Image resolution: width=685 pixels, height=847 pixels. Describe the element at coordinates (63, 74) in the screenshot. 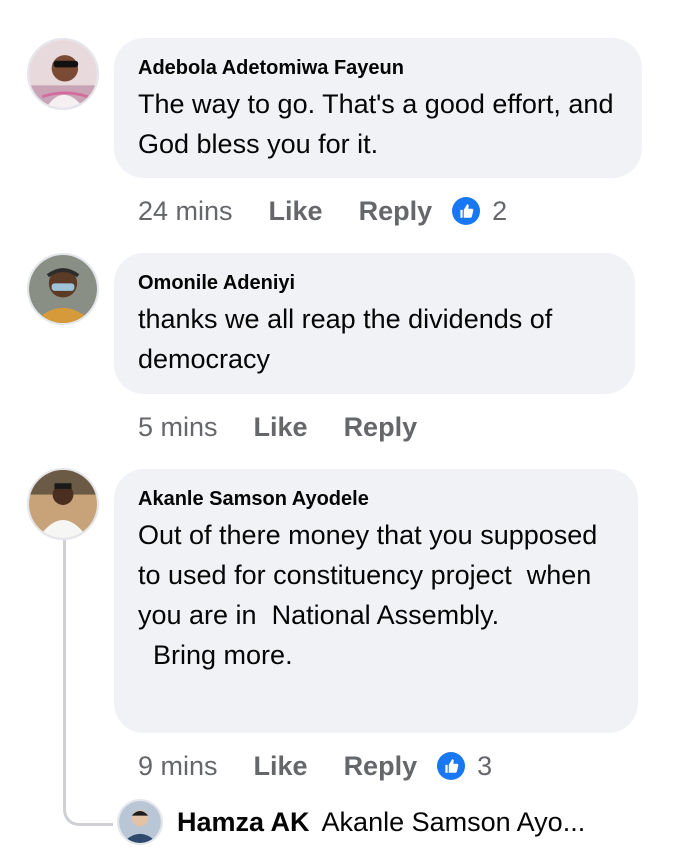

I see `avatar-adebola` at that location.